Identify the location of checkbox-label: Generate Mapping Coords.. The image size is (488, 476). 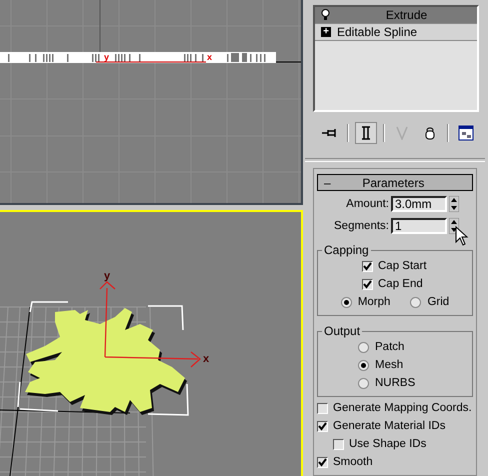
(402, 408).